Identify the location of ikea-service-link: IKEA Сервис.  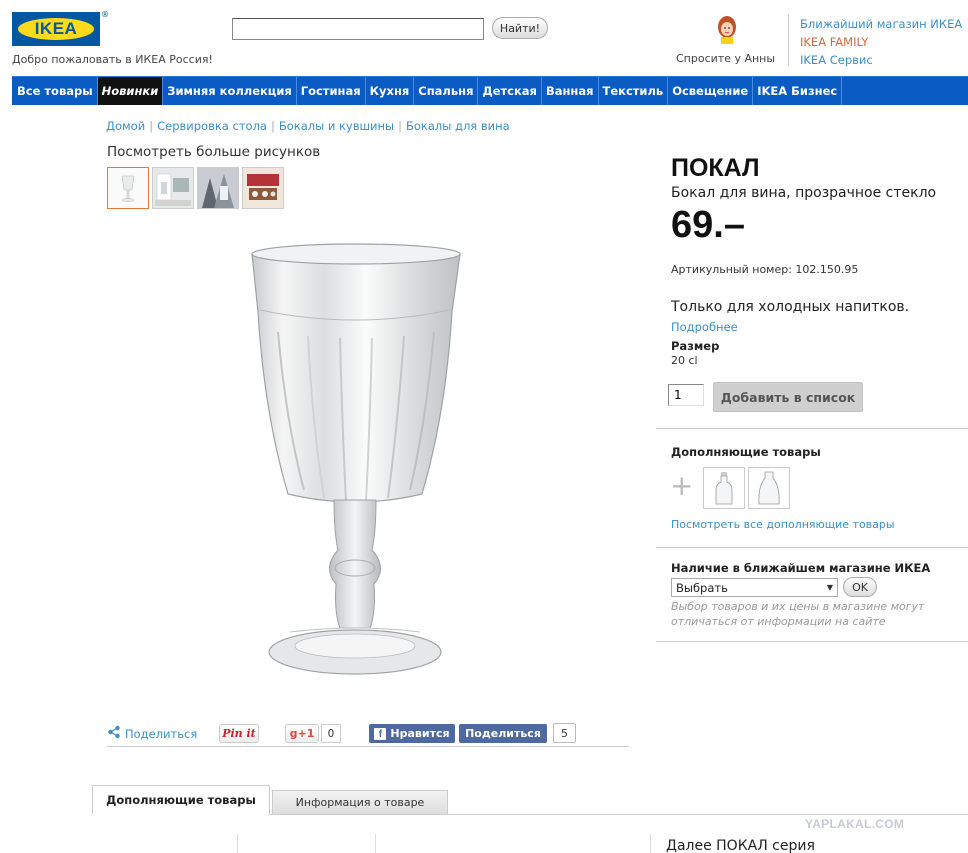
(881, 60).